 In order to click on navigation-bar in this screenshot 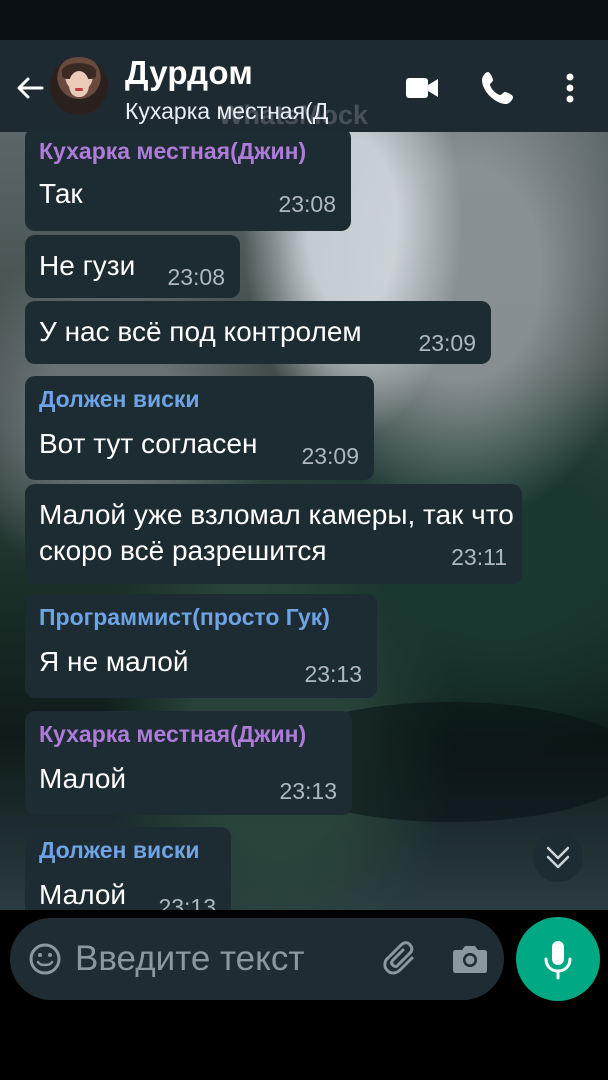, I will do `click(304, 1044)`.